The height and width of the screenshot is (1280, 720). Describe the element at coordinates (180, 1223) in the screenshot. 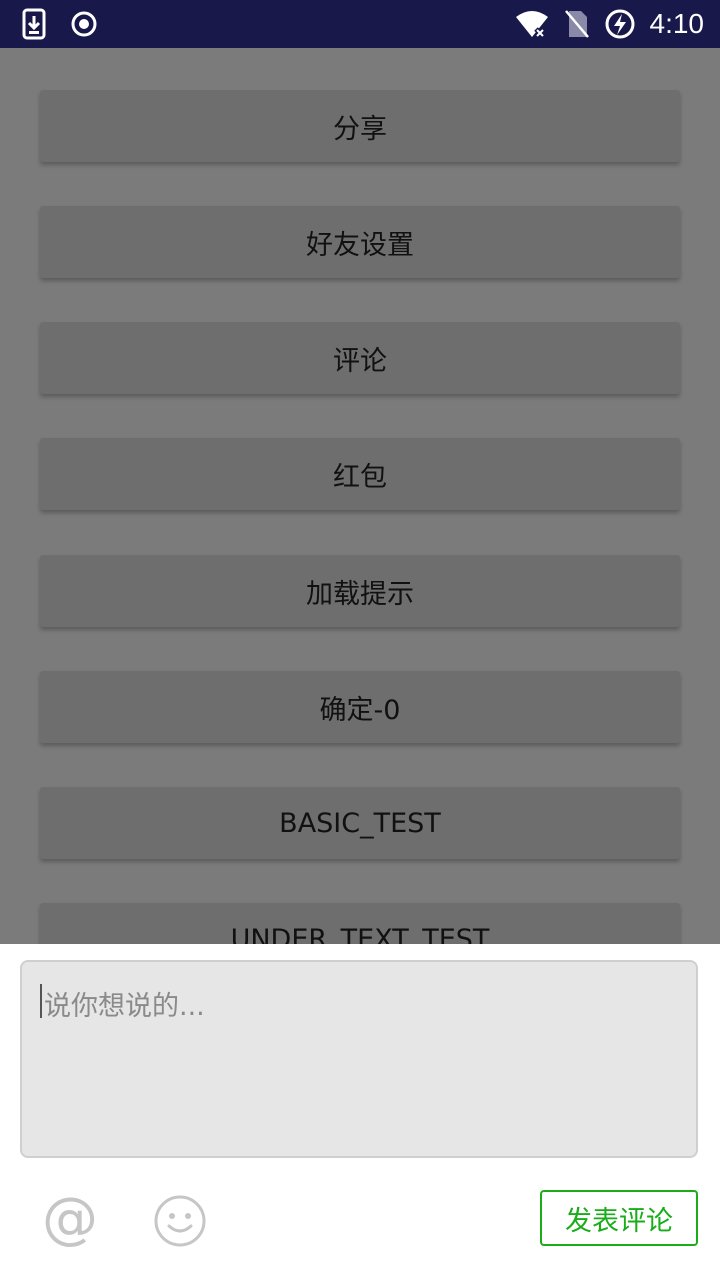

I see `emoji-icon` at that location.